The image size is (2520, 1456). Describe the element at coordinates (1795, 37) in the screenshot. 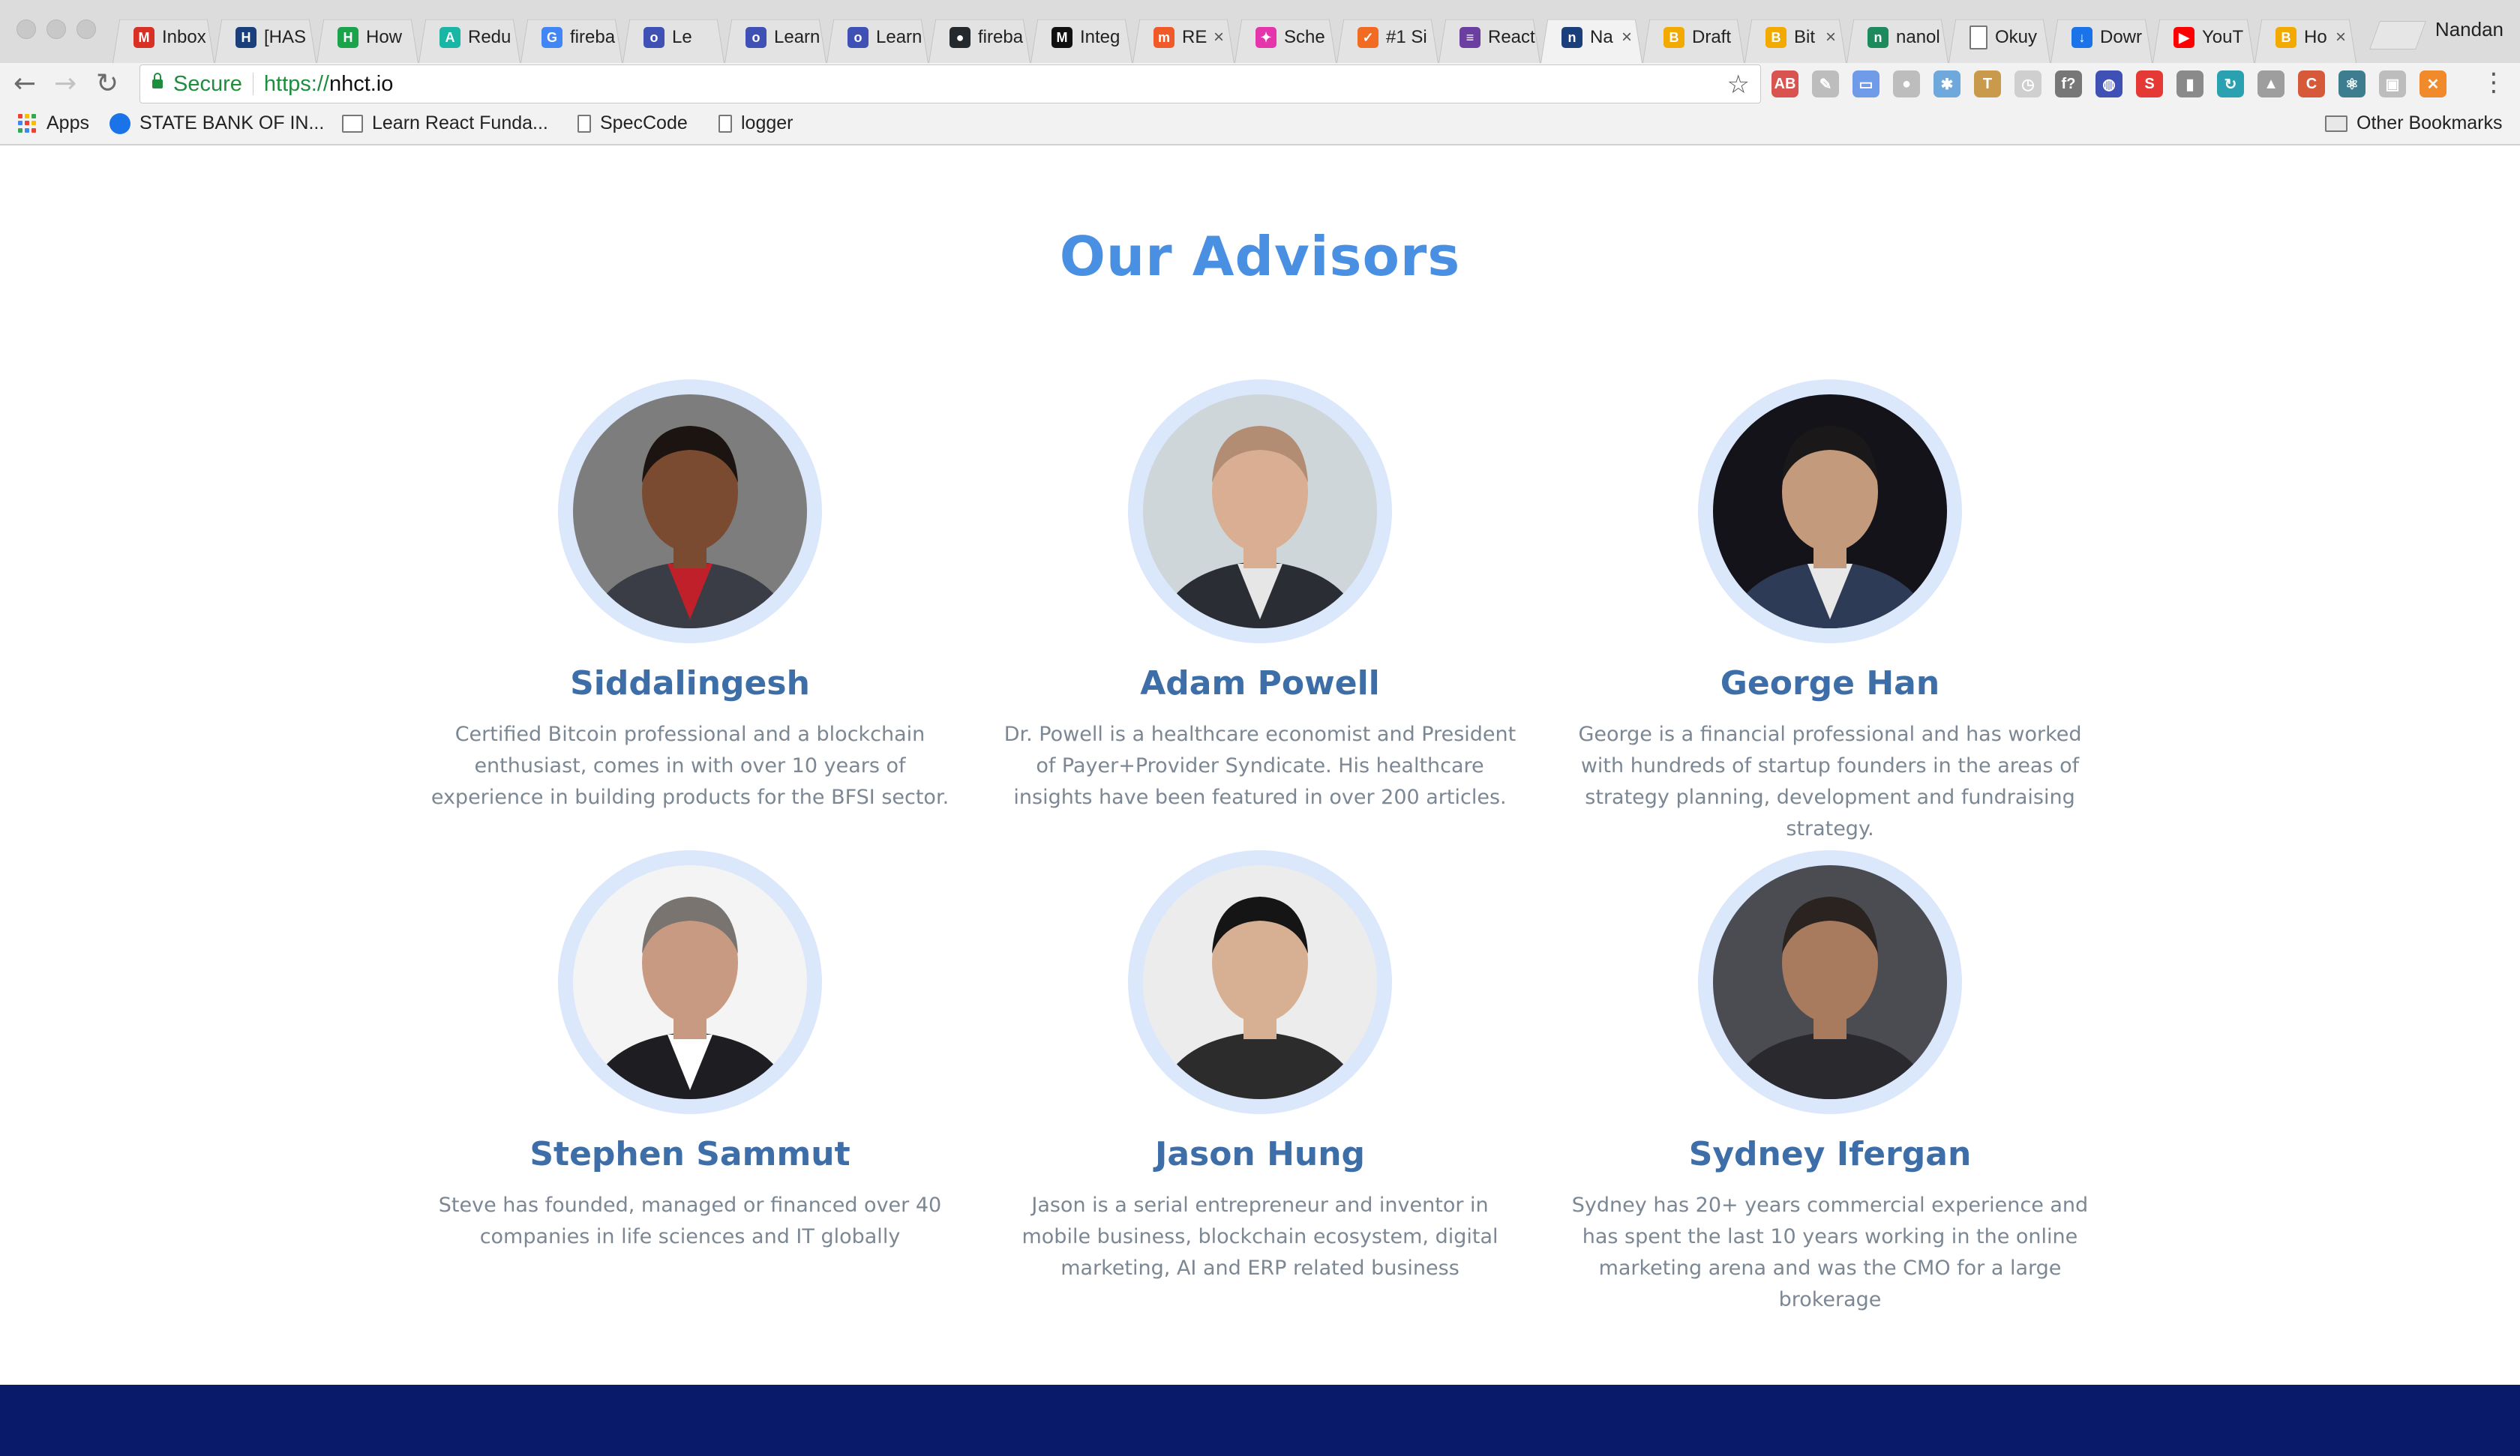

I see `browser-tab: B Bit ×` at that location.